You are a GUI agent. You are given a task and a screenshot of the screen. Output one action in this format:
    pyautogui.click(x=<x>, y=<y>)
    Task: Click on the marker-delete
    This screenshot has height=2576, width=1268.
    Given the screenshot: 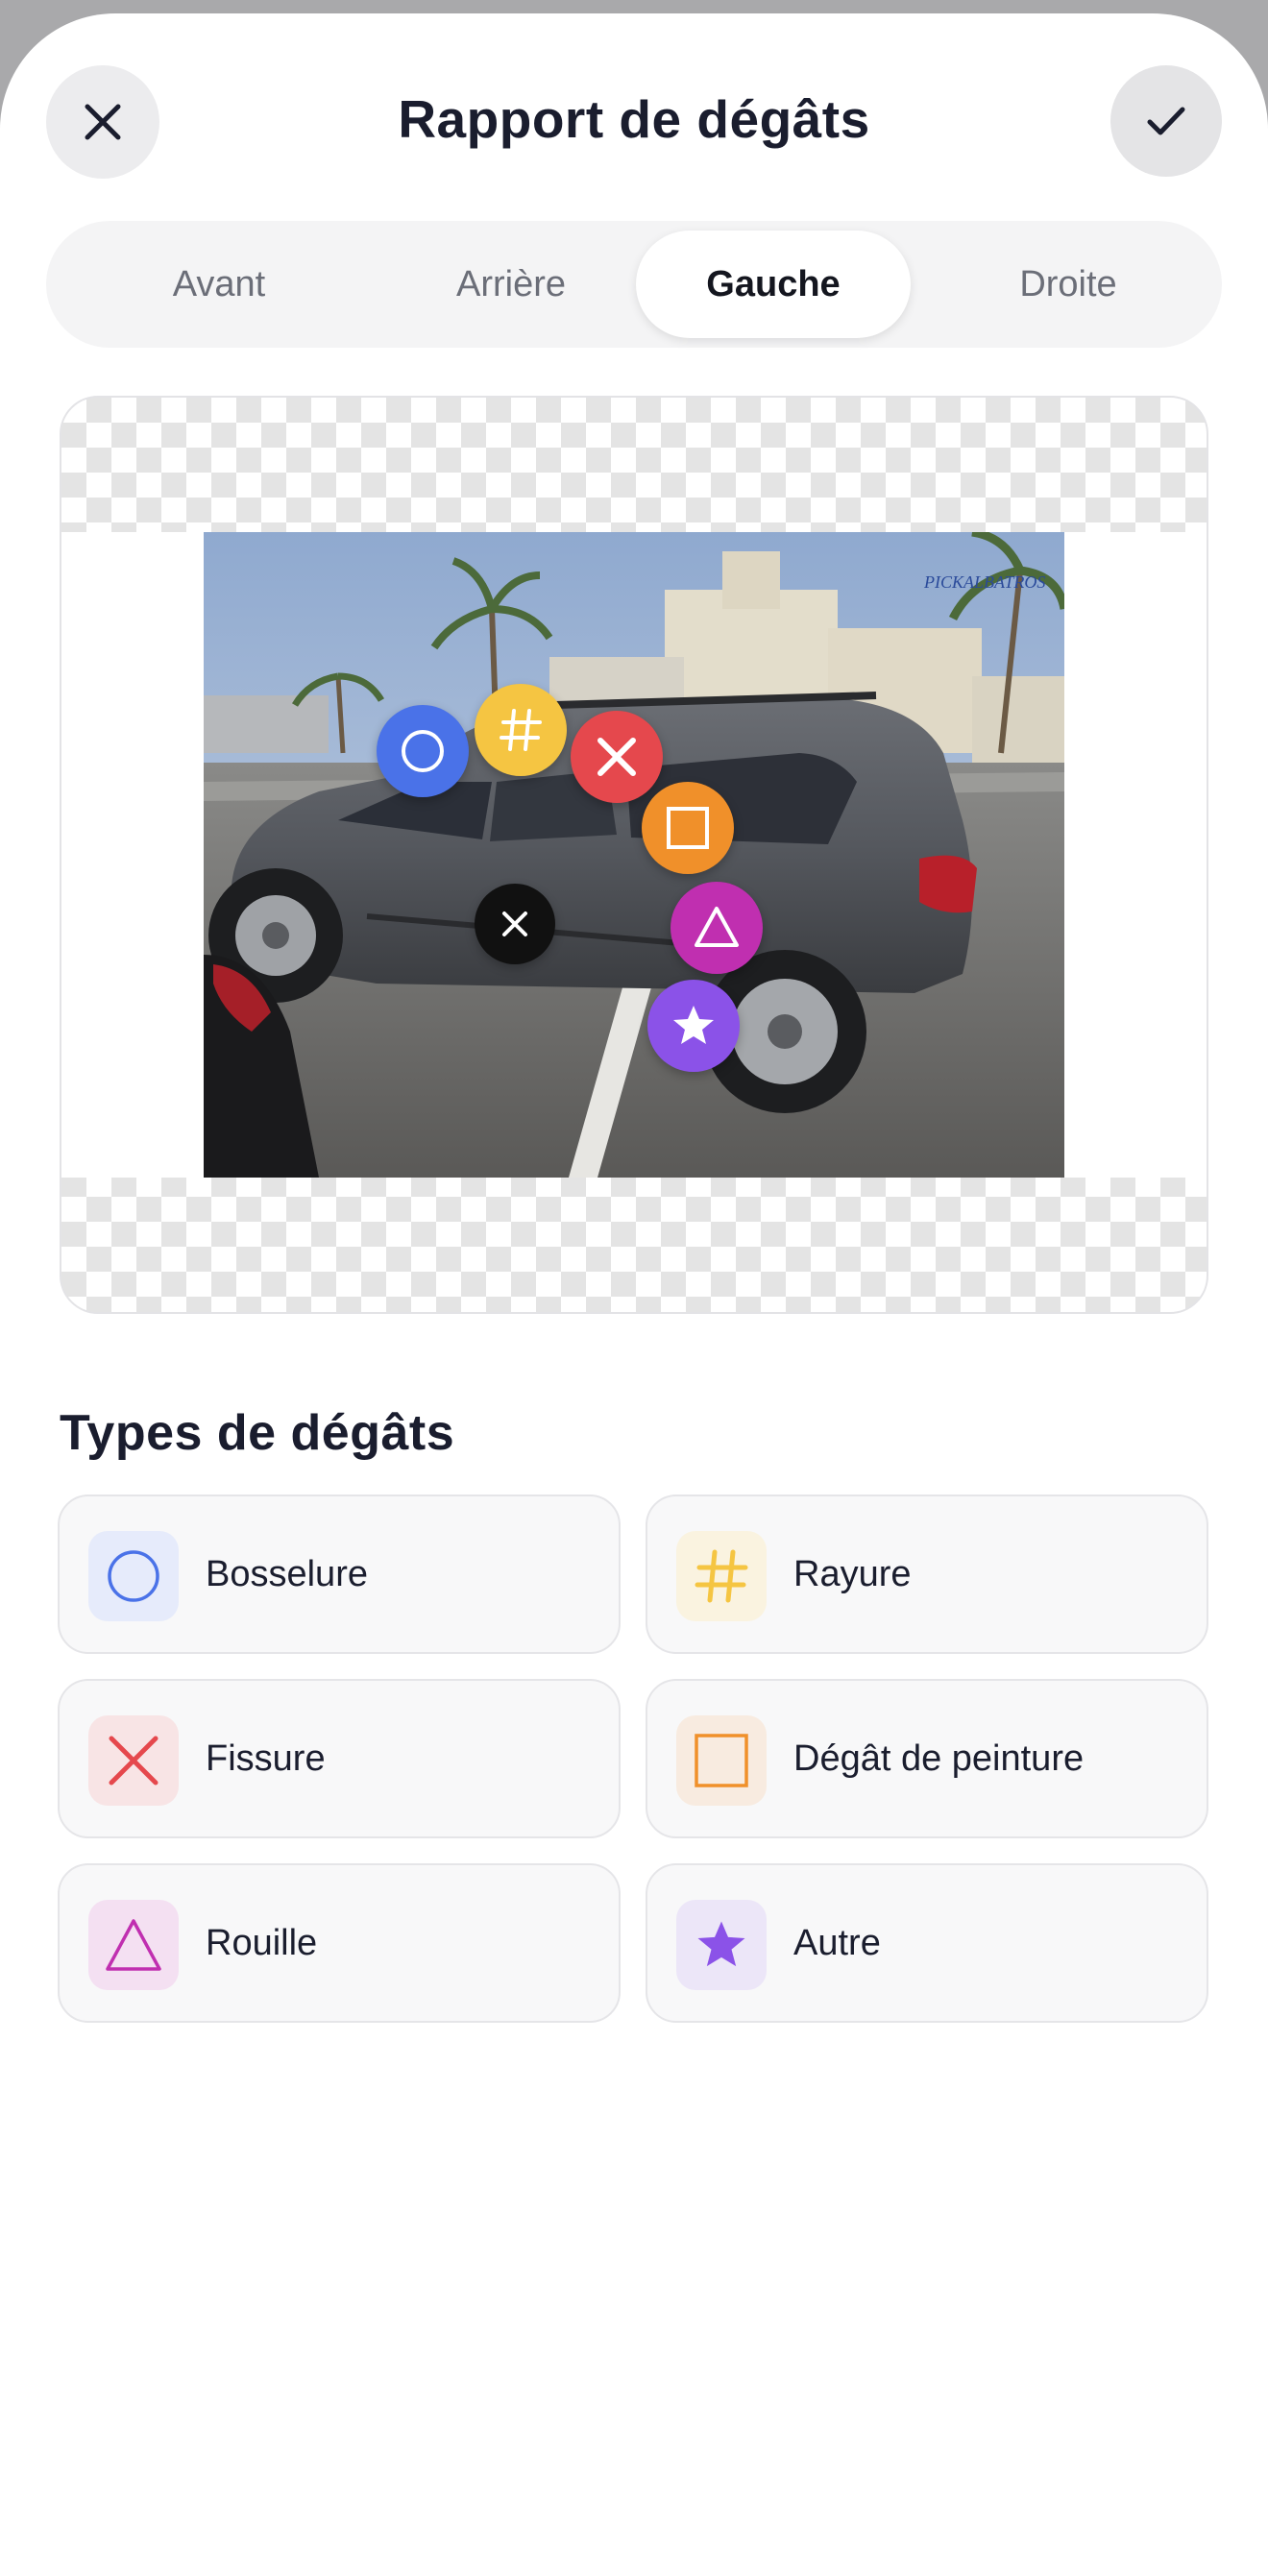 What is the action you would take?
    pyautogui.click(x=515, y=924)
    